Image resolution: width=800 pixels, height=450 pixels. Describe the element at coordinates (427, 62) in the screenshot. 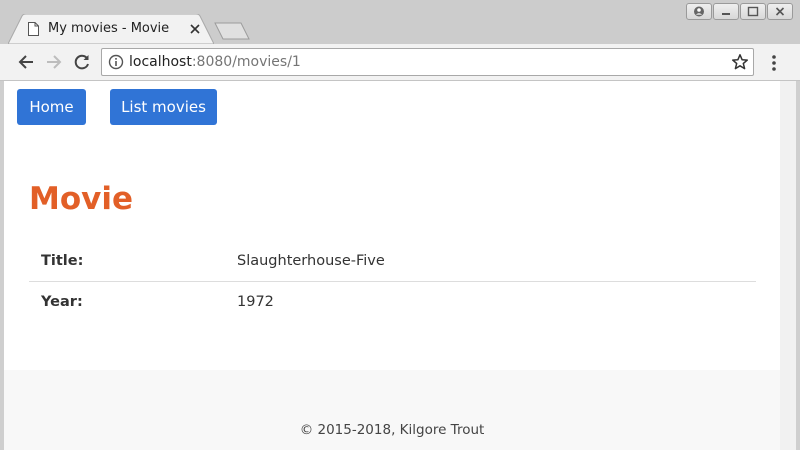

I see `address-bar: localhost:8080/movies/1` at that location.